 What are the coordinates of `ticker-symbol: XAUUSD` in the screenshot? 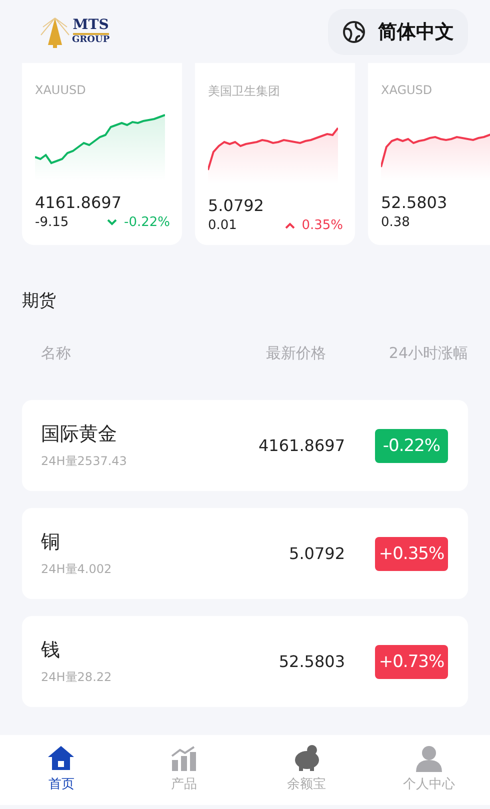 It's located at (61, 90).